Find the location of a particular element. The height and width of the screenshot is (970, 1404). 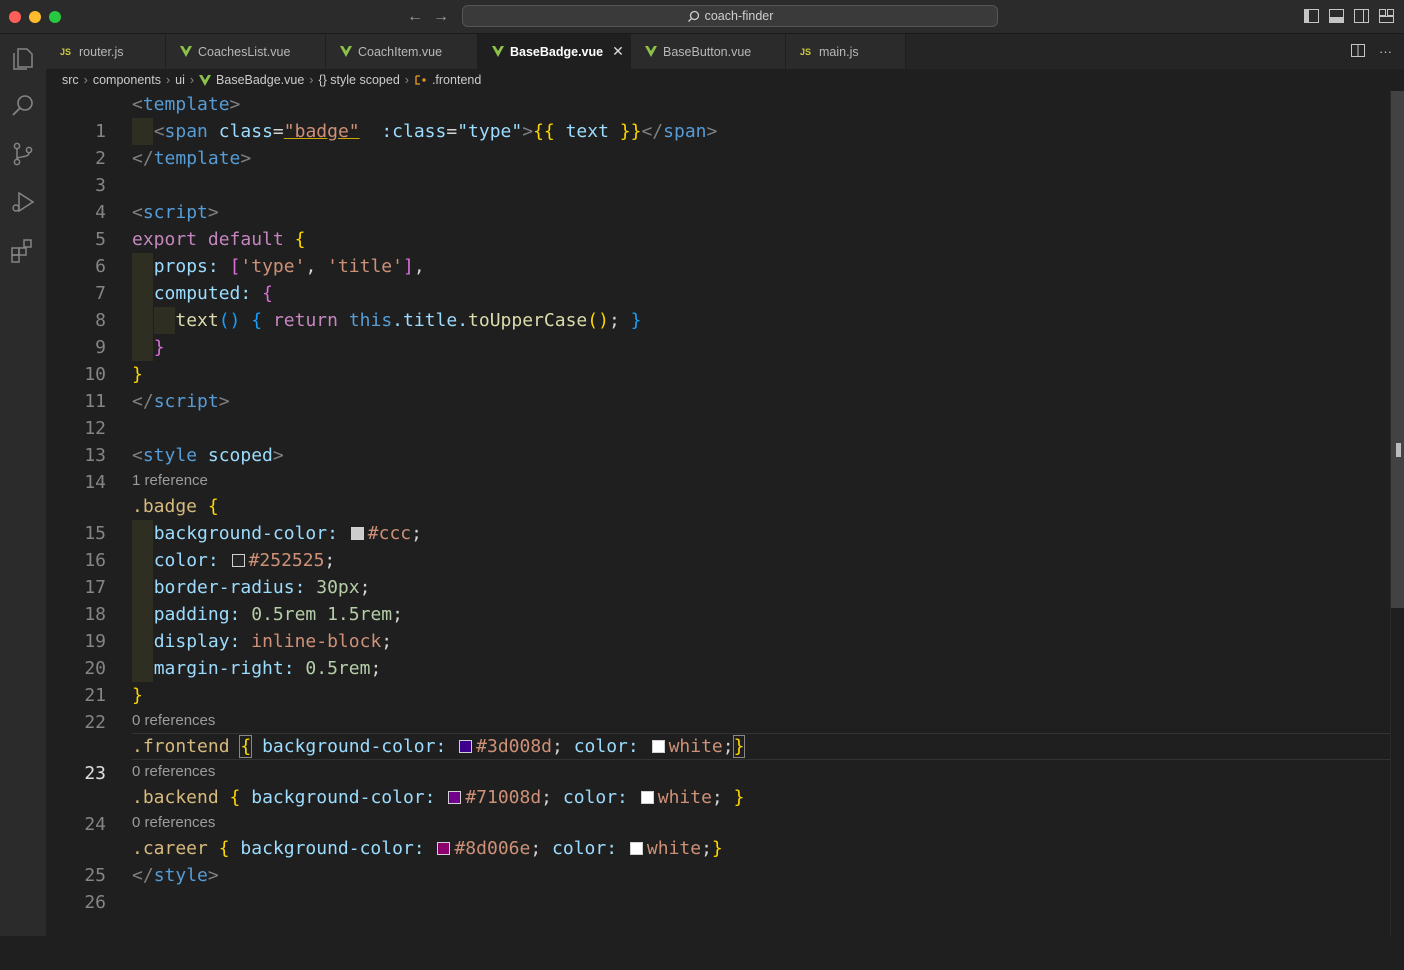

tab-basebutton-vue: BaseButton.vue is located at coordinates (708, 51).